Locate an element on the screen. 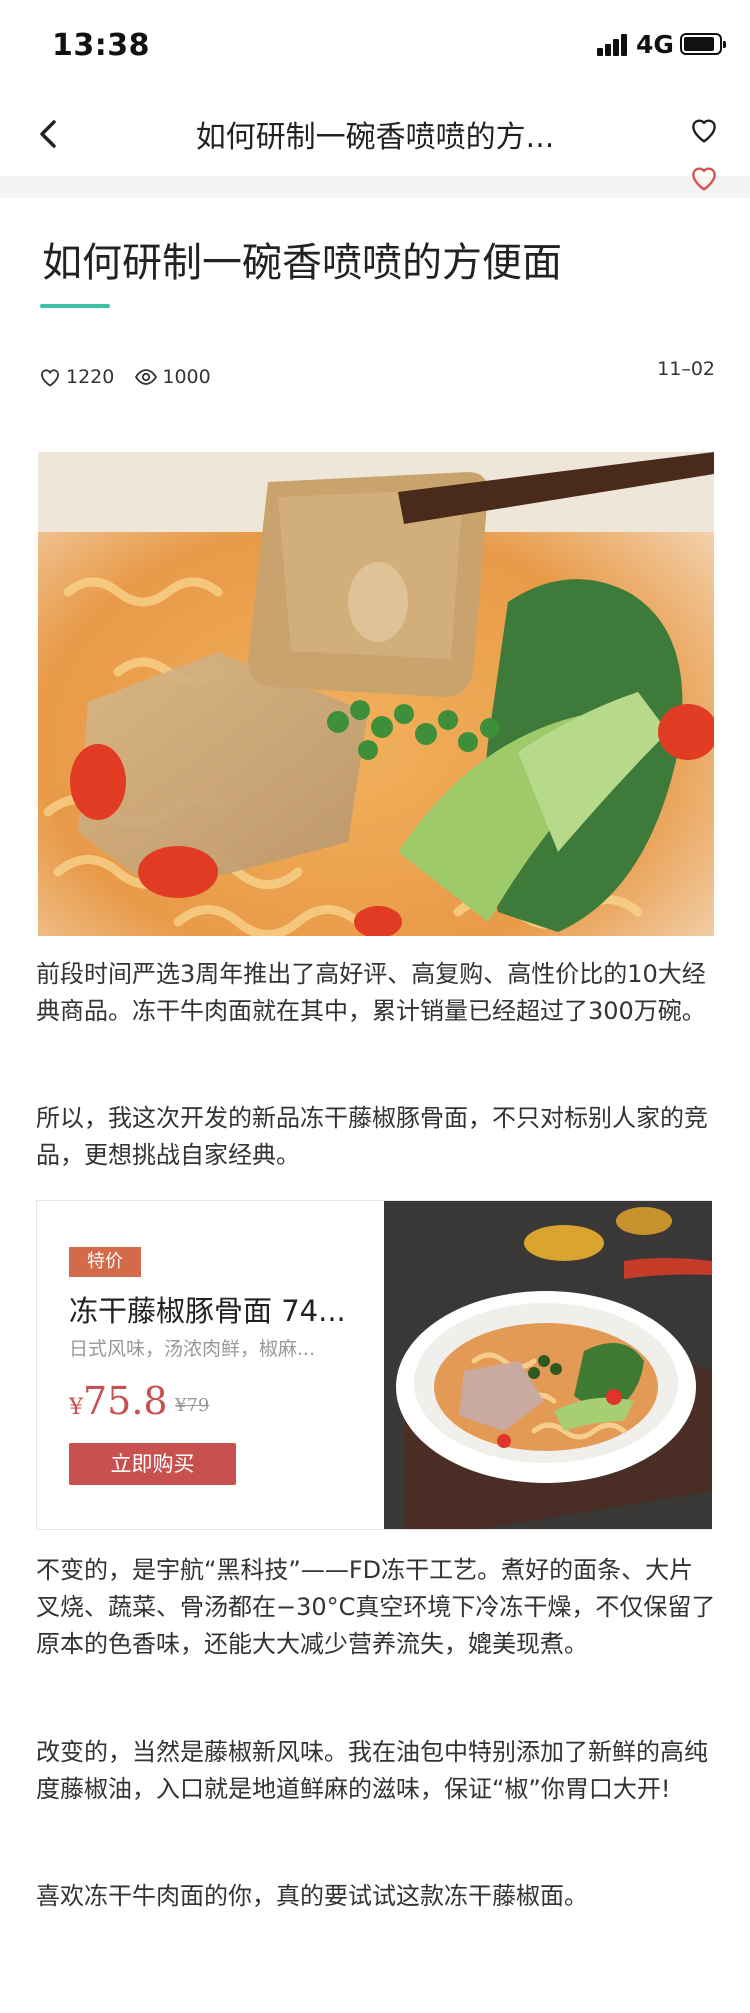  article-title: 如何研制一碗香喷喷的方便面 is located at coordinates (302, 263).